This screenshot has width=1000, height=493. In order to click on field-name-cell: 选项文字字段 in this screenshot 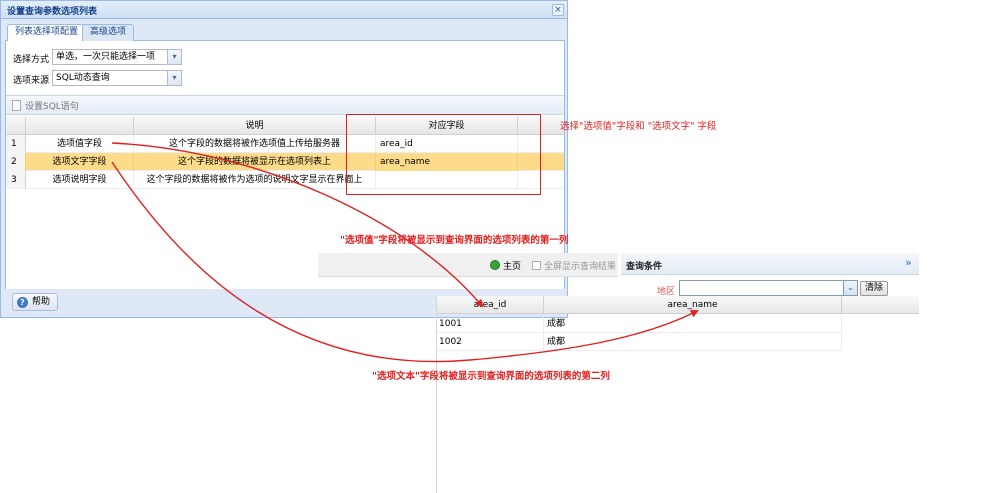, I will do `click(80, 162)`.